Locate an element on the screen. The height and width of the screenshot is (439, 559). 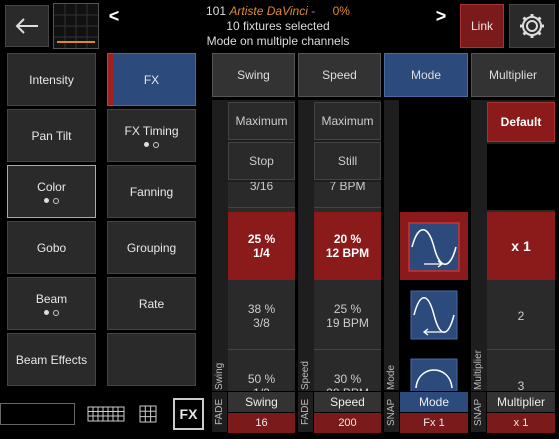
swing-side-label: Swing is located at coordinates (219, 376).